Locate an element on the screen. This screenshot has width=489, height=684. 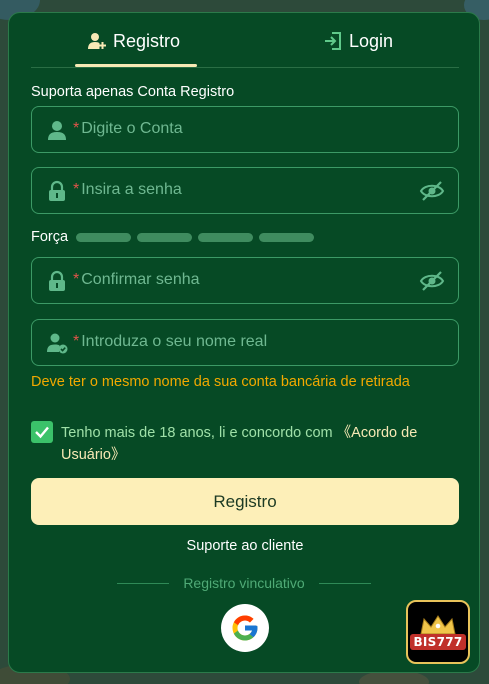
real-name-placeholder: * Introduza o seu nome real is located at coordinates (170, 341).